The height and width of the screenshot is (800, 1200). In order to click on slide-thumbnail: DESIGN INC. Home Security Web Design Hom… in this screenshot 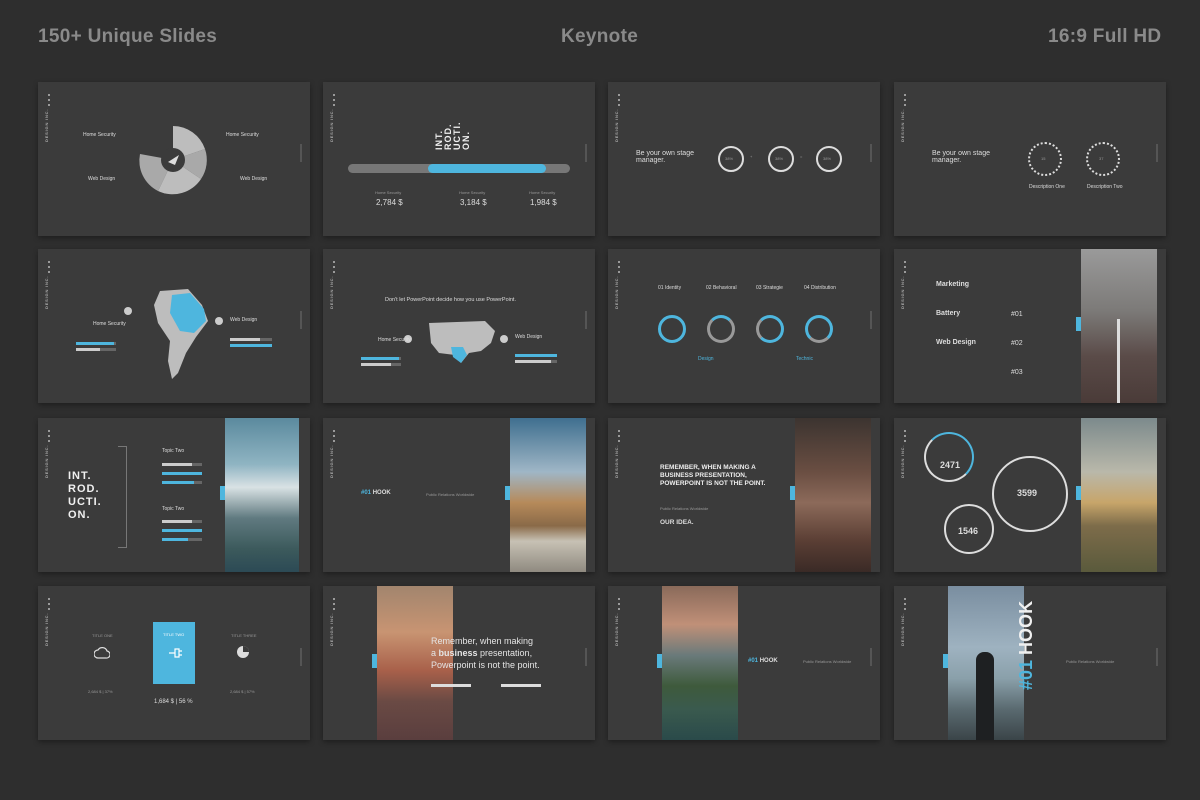, I will do `click(174, 159)`.